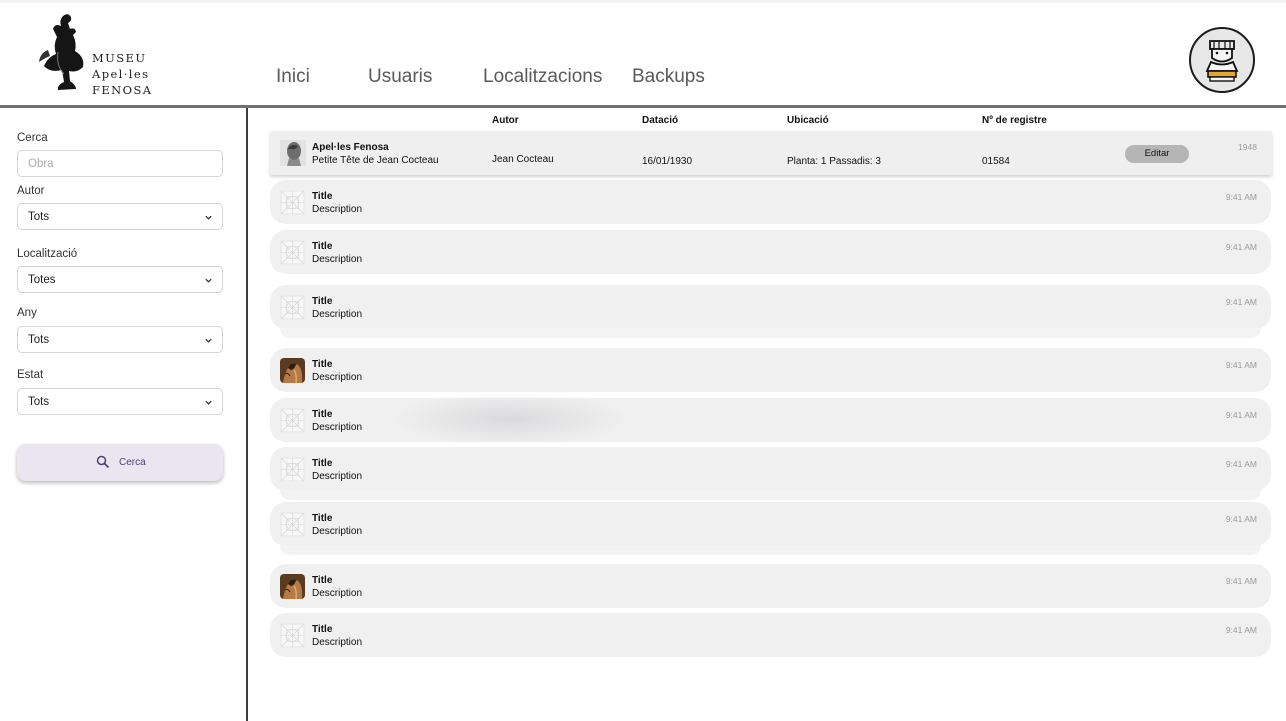  What do you see at coordinates (667, 161) in the screenshot?
I see `cell-datacio: 16/01/1930` at bounding box center [667, 161].